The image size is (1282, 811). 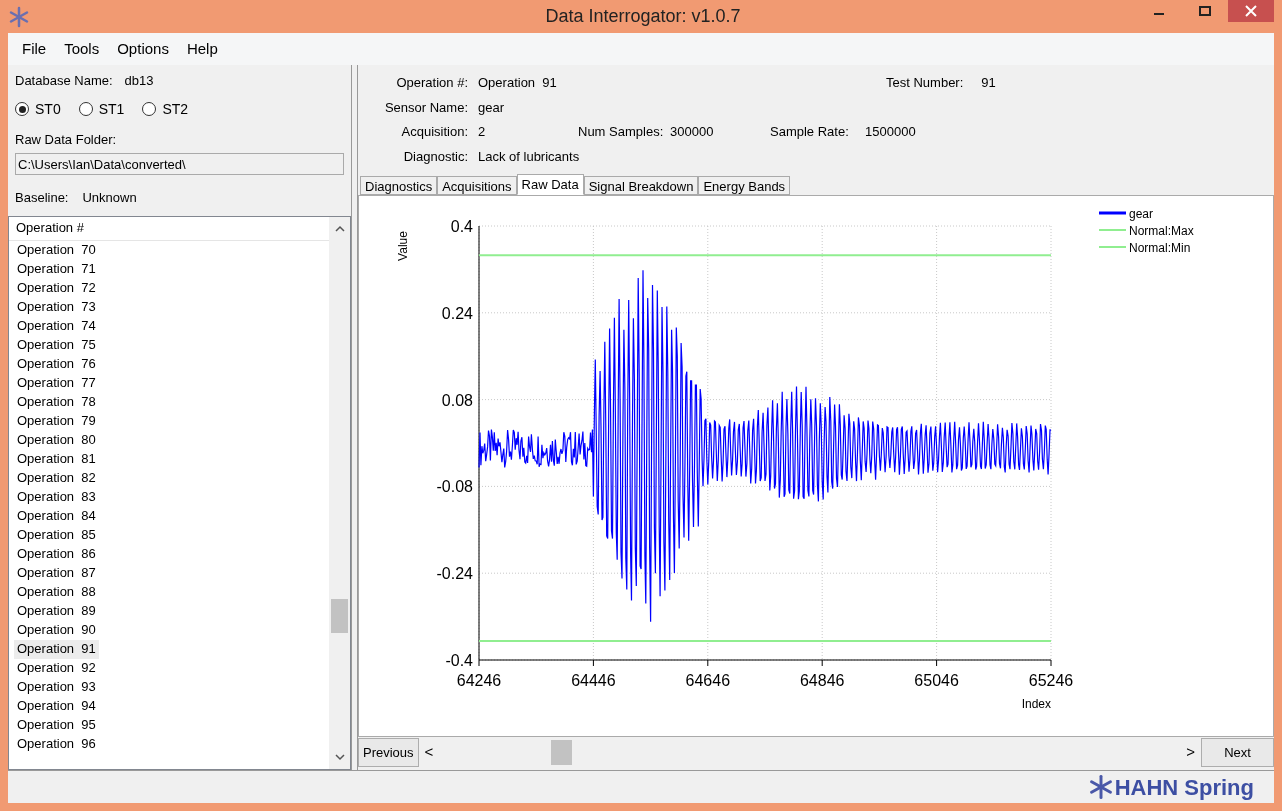 What do you see at coordinates (56, 250) in the screenshot?
I see `list-item: Operation 70` at bounding box center [56, 250].